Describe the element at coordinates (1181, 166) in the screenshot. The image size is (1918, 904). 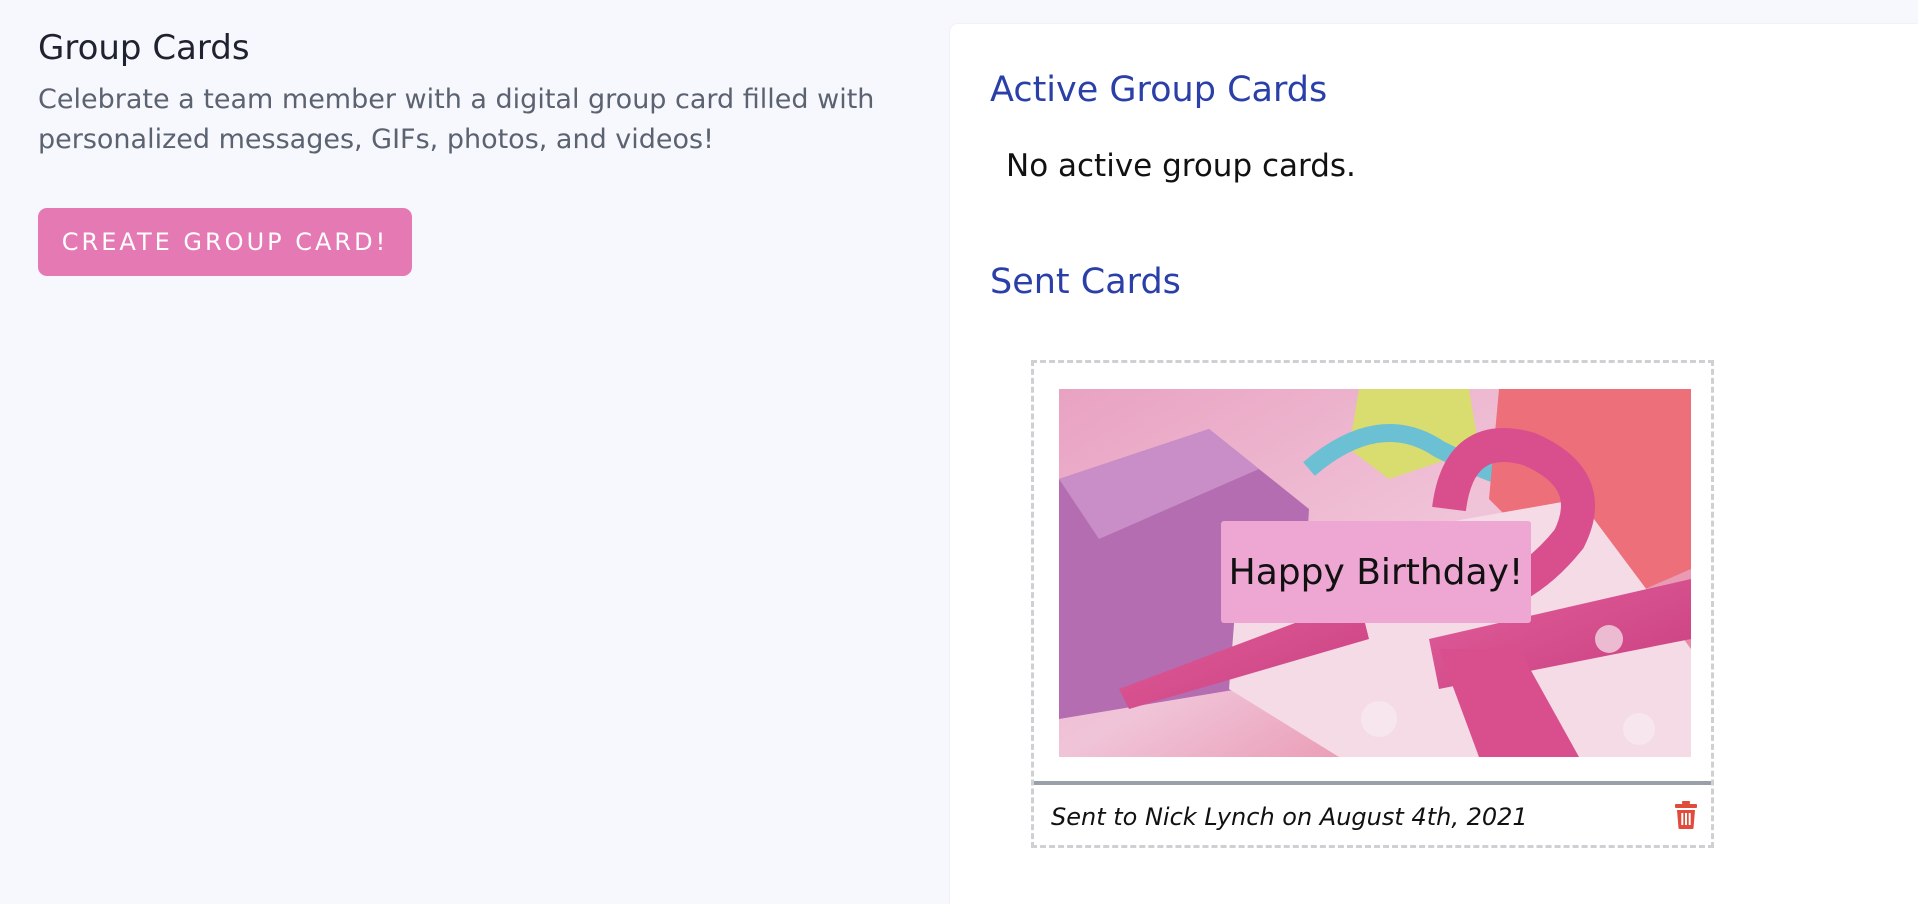
I see `active-cards-empty-message: No active group cards.` at that location.